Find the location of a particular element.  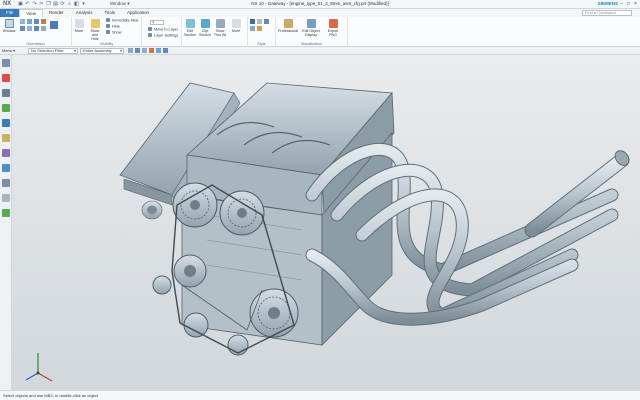

web-browser-icon is located at coordinates (5, 123).